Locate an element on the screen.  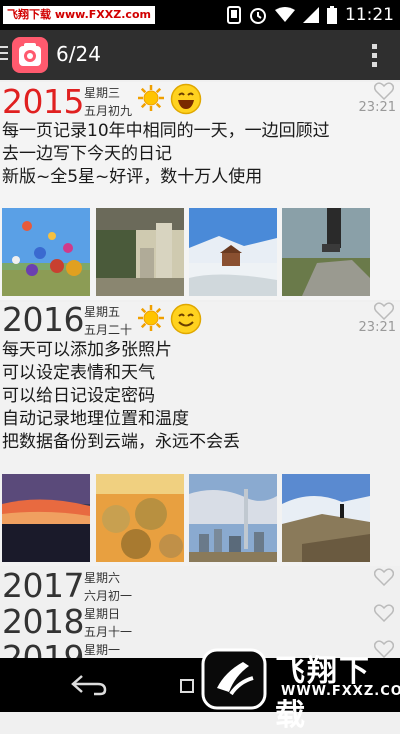
photo-sunset is located at coordinates (46, 518).